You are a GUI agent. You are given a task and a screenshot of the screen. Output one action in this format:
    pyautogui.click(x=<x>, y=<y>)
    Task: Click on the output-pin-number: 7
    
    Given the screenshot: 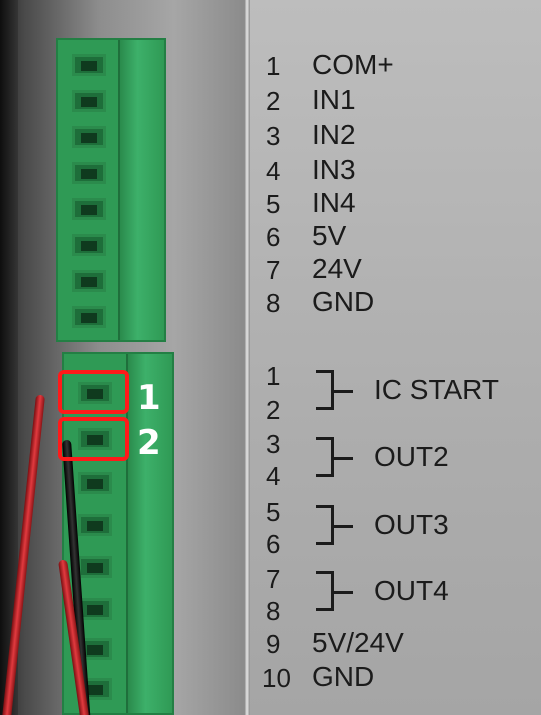 What is the action you would take?
    pyautogui.click(x=273, y=579)
    